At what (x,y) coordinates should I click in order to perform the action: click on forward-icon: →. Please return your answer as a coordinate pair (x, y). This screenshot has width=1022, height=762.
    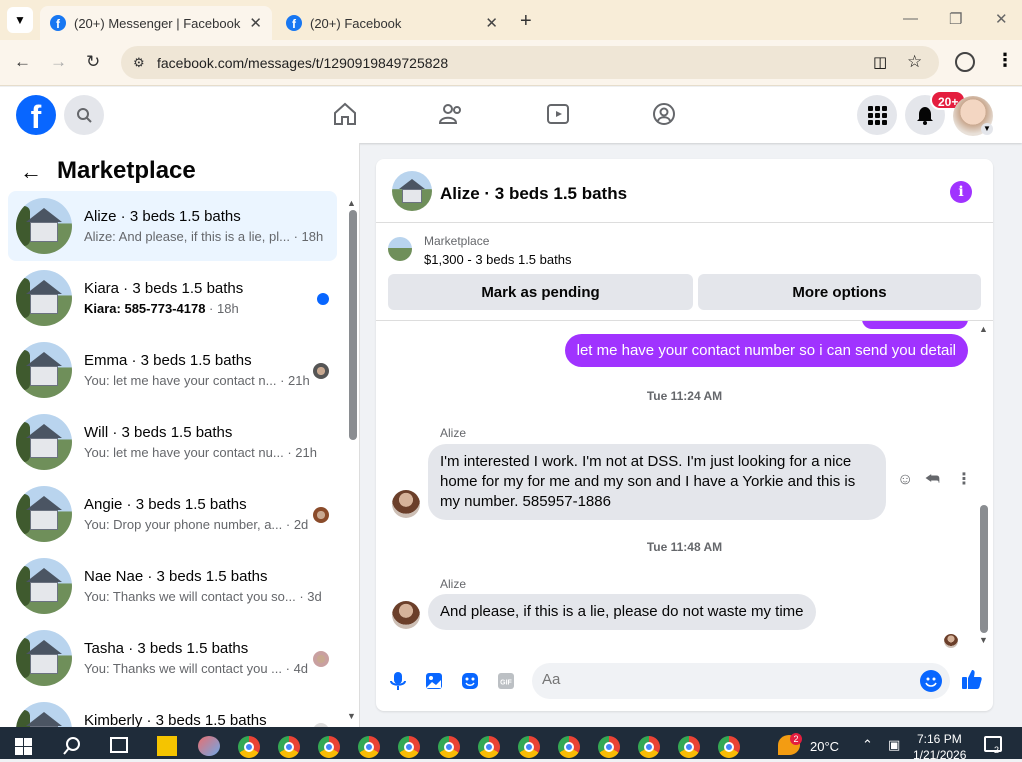
    Looking at the image, I should click on (58, 62).